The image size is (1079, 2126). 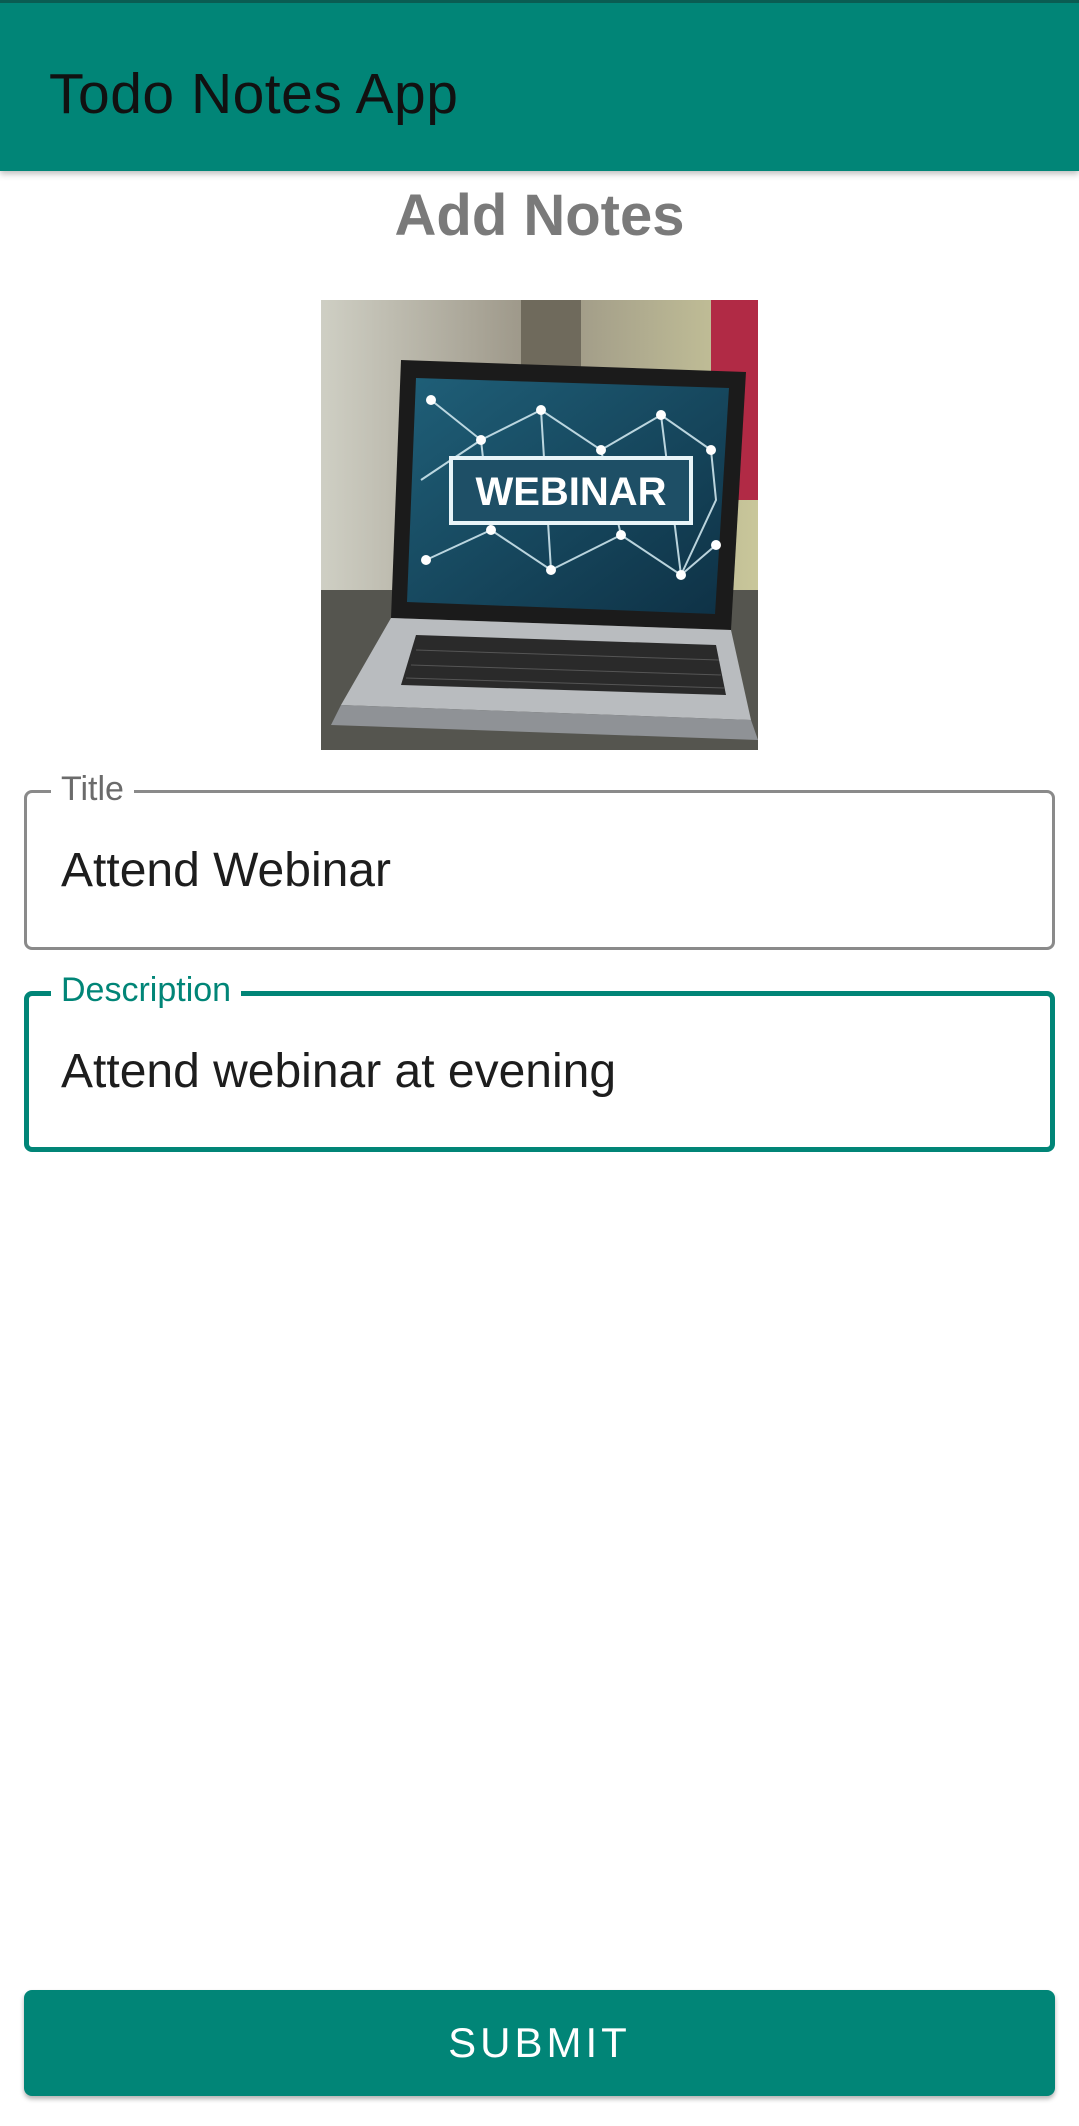 I want to click on laptop-webinar-image: WEBINAR, so click(x=539, y=525).